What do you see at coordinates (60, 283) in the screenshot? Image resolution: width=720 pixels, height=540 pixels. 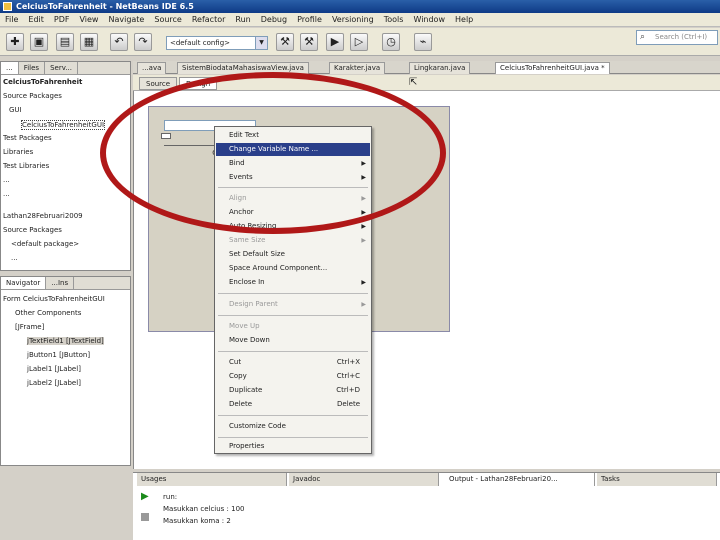 I see `tab-inspector: ...Ins` at bounding box center [60, 283].